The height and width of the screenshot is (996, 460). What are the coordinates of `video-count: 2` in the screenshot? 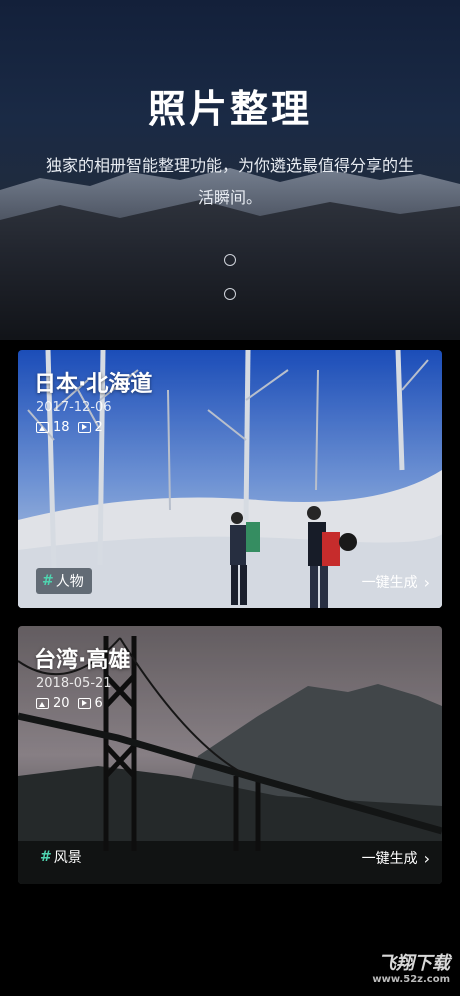 It's located at (98, 427).